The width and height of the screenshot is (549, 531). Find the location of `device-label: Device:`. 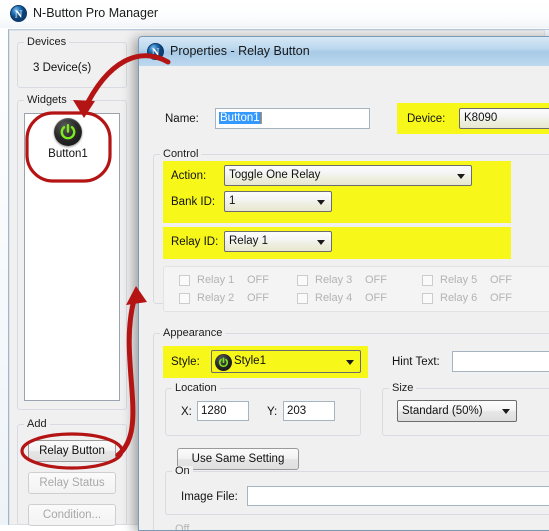

device-label: Device: is located at coordinates (426, 119).